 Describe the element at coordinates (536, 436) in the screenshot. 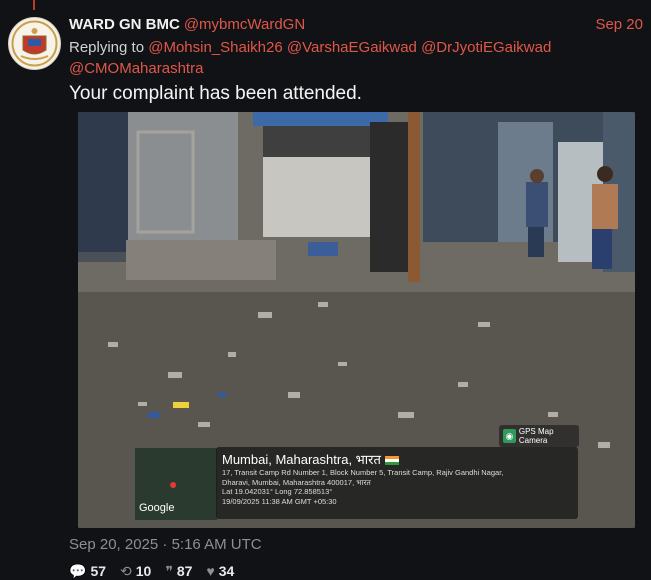

I see `gps-badge-label: GPS Map Camera` at that location.